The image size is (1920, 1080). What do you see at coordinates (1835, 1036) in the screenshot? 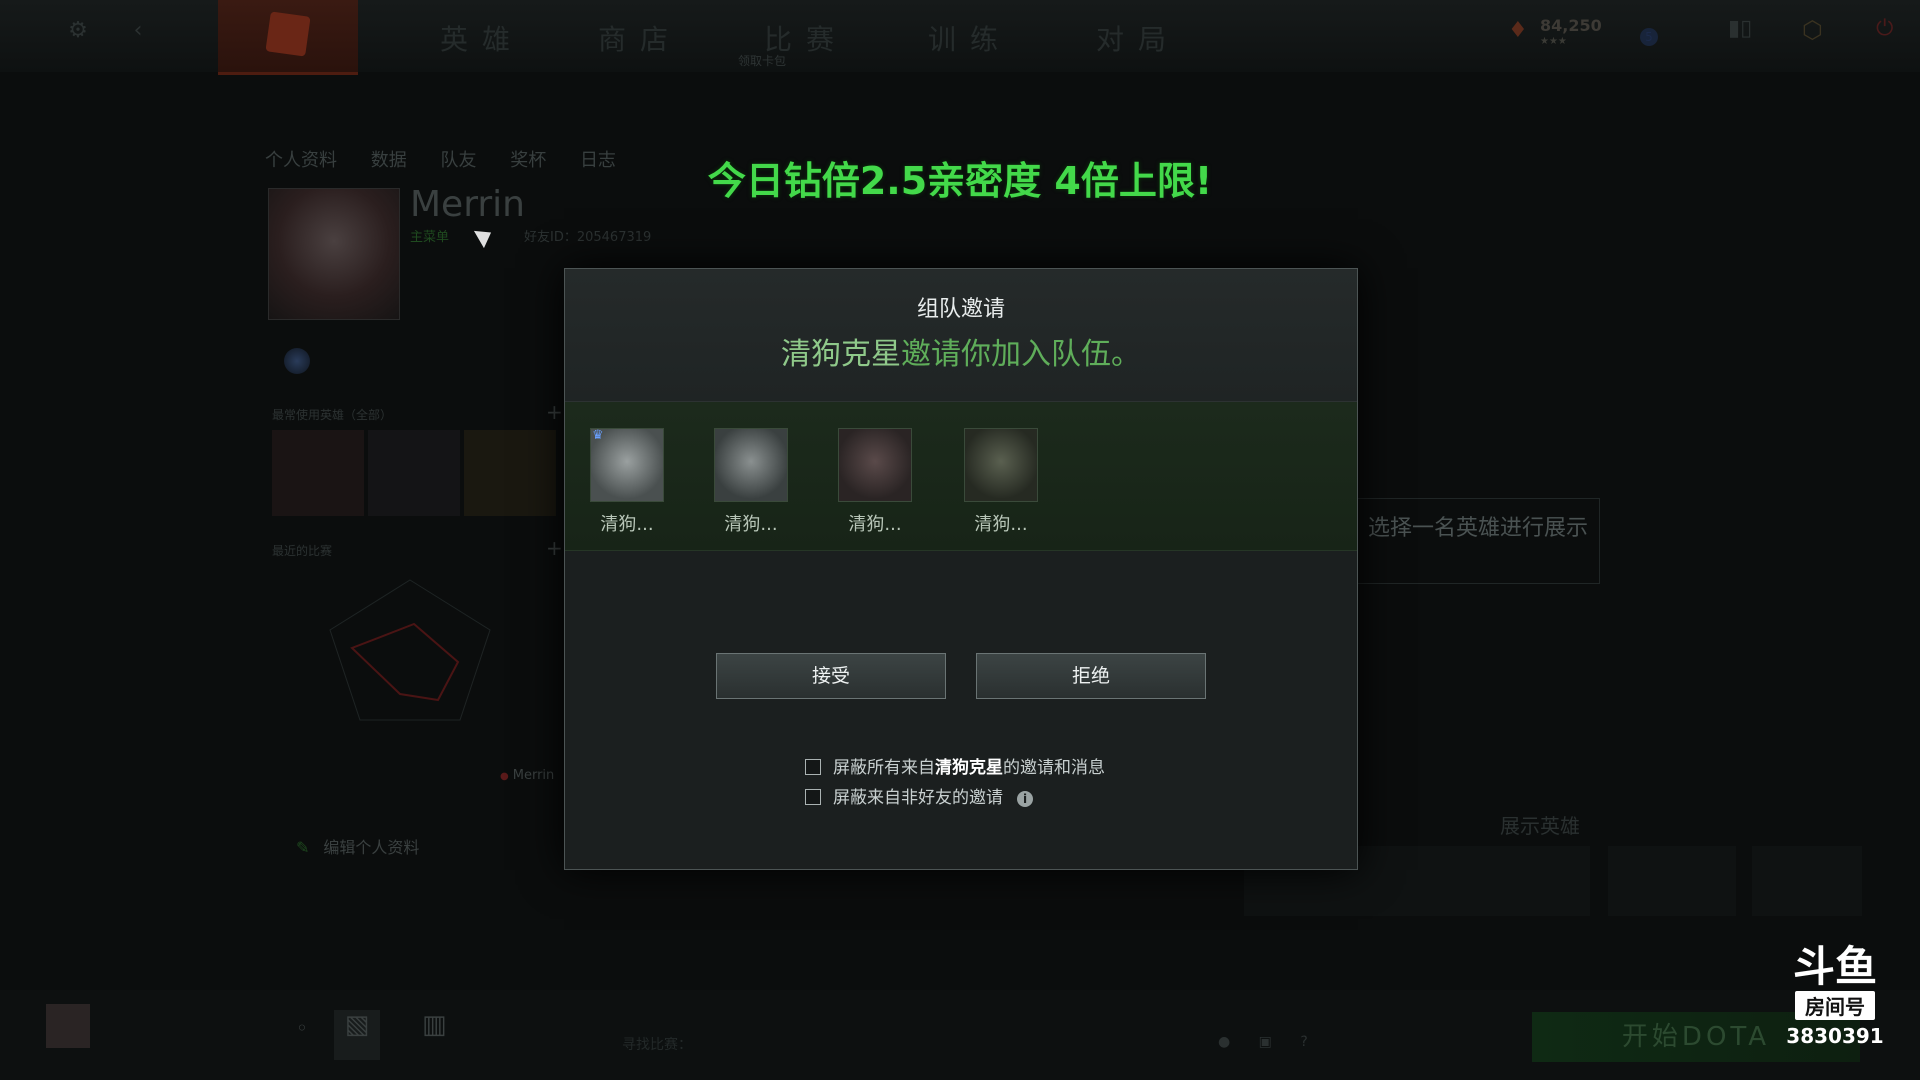
I see `room-number: 3830391` at bounding box center [1835, 1036].